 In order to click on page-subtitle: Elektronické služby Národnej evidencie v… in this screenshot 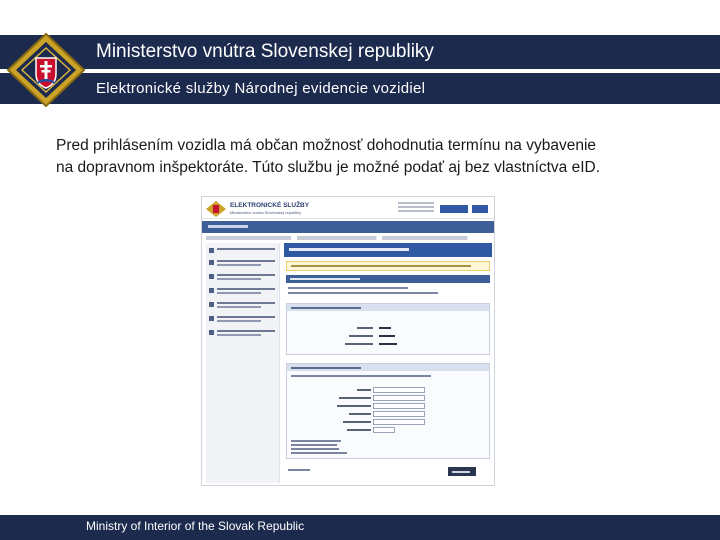, I will do `click(261, 88)`.